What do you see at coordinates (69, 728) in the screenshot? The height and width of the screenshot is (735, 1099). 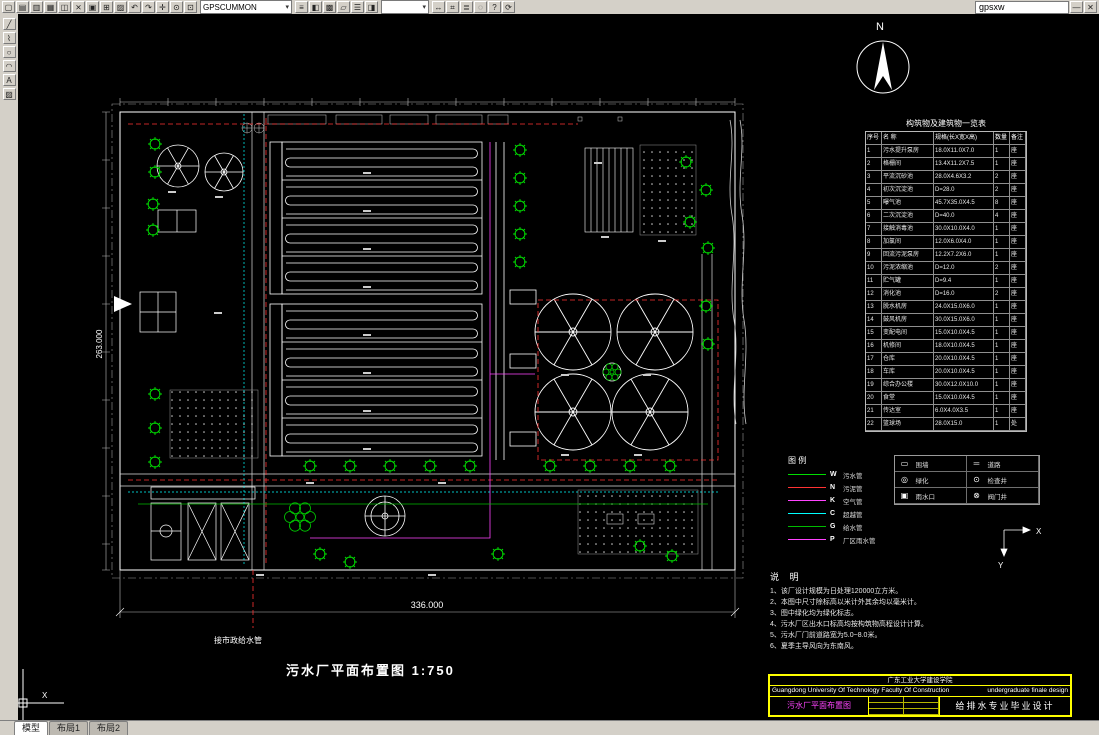 I see `tab-layout1: 布局1` at bounding box center [69, 728].